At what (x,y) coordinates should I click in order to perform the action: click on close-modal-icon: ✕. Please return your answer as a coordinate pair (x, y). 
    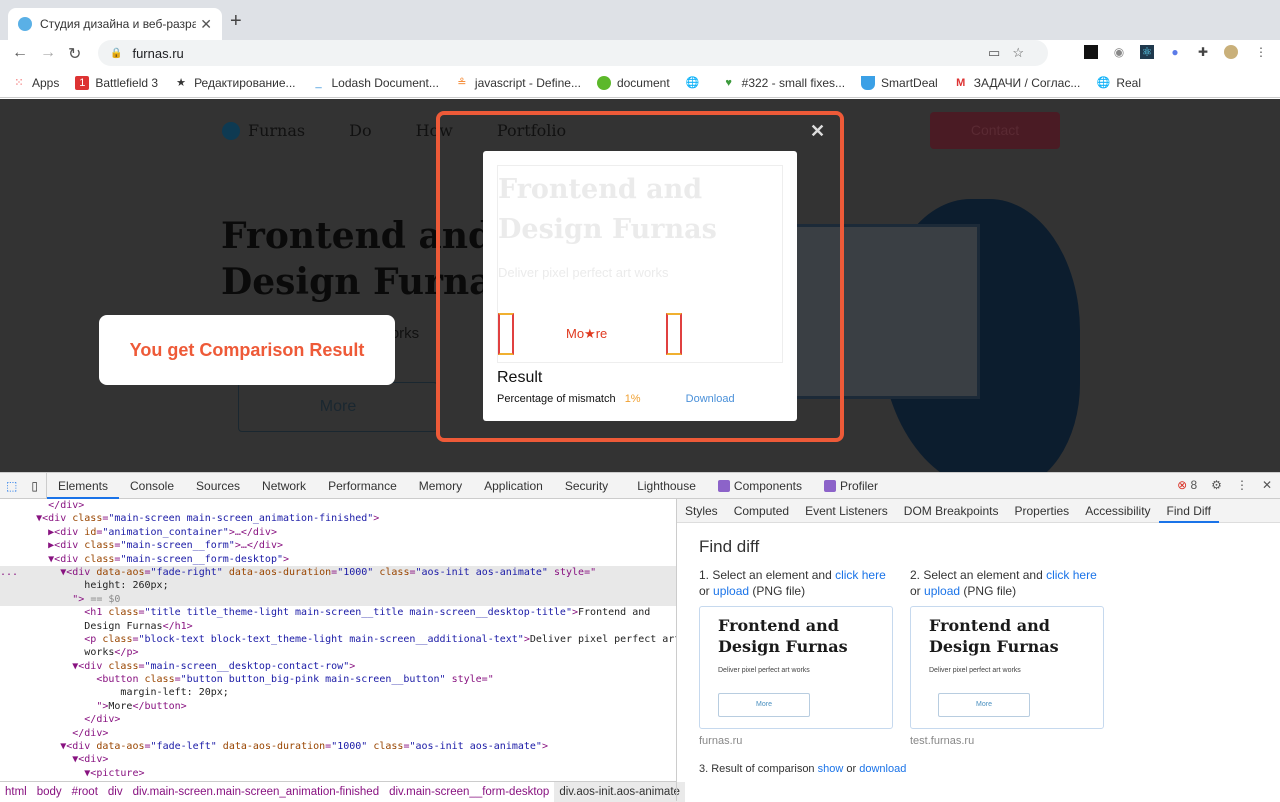
    Looking at the image, I should click on (817, 131).